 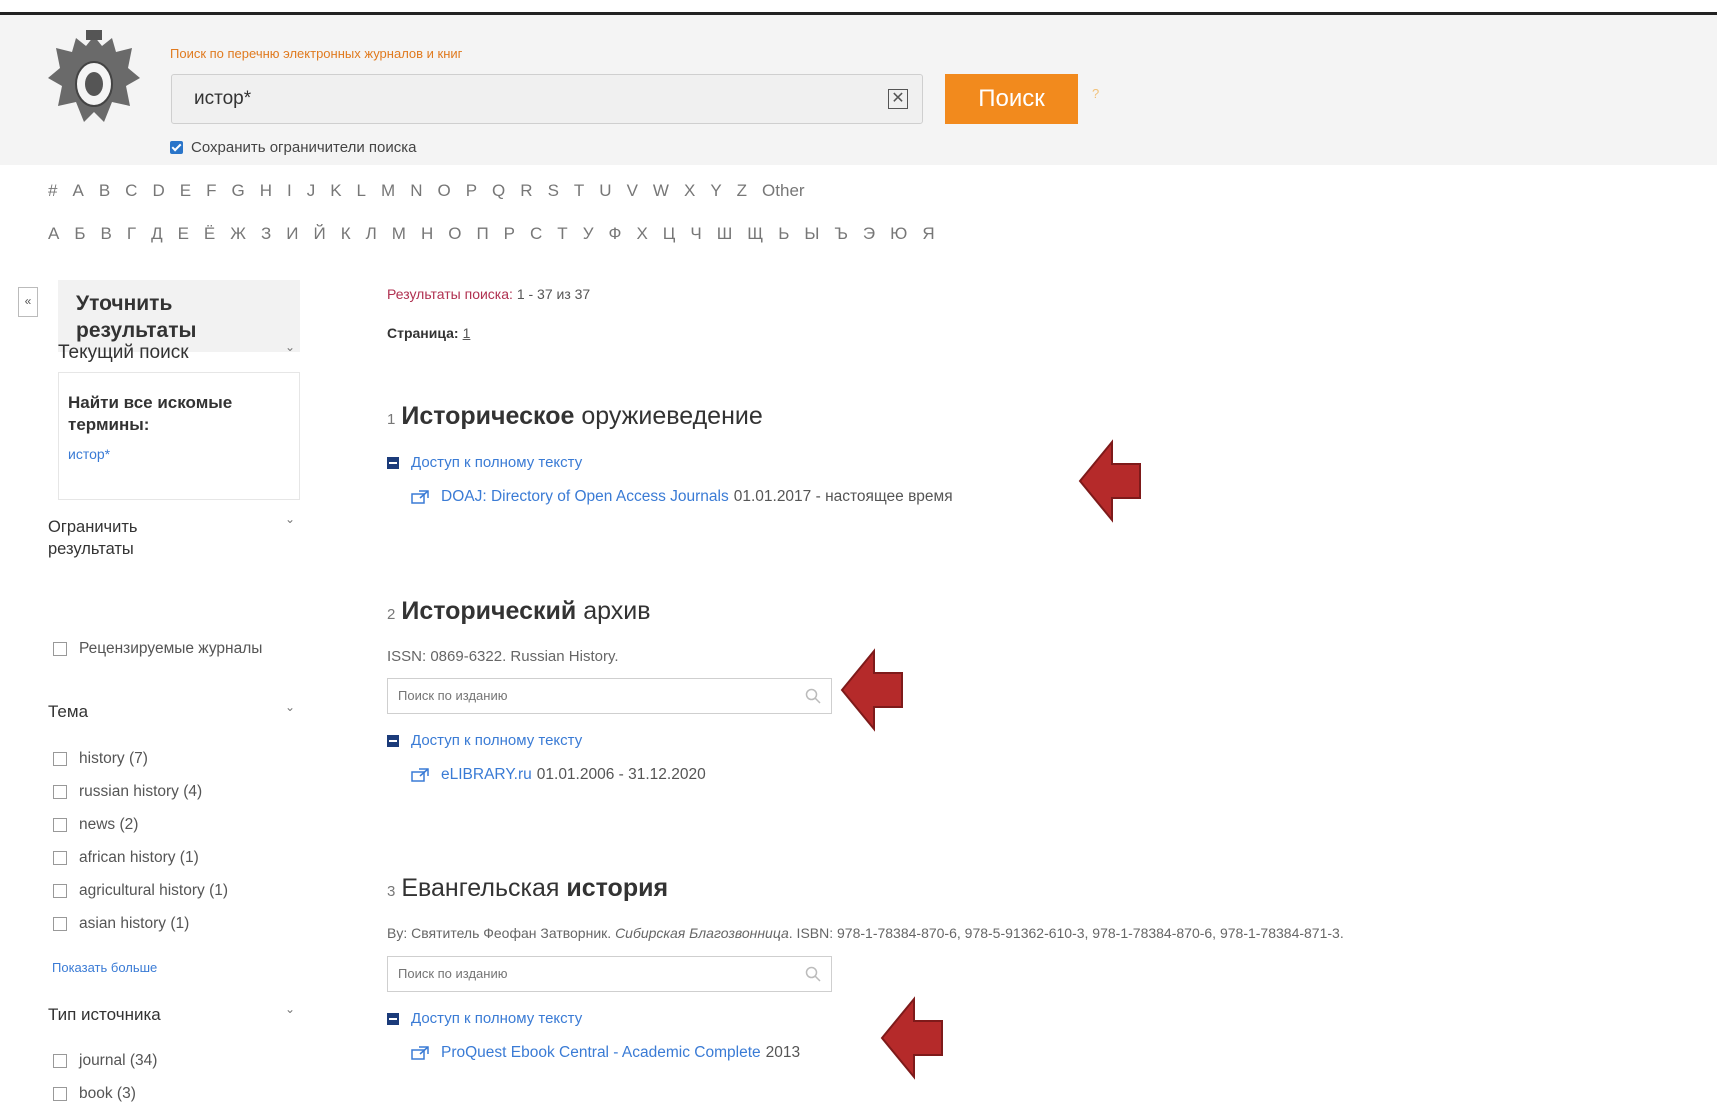 What do you see at coordinates (526, 191) in the screenshot?
I see `alphabet-latin-letter: R` at bounding box center [526, 191].